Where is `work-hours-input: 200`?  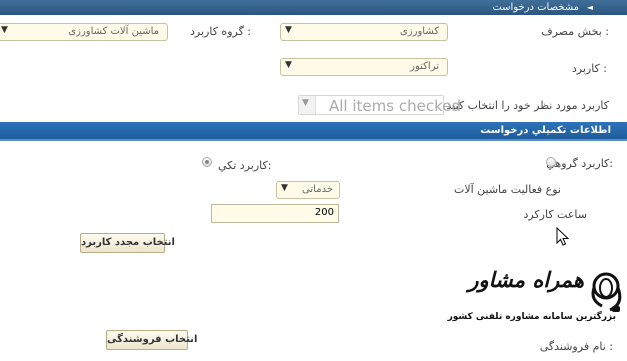
work-hours-input: 200 is located at coordinates (275, 213).